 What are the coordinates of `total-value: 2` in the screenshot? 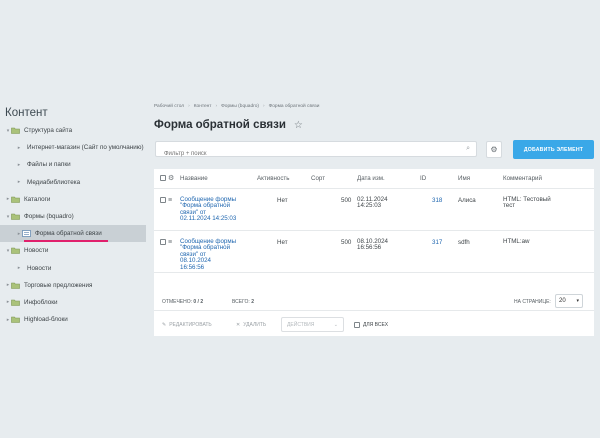 It's located at (252, 302).